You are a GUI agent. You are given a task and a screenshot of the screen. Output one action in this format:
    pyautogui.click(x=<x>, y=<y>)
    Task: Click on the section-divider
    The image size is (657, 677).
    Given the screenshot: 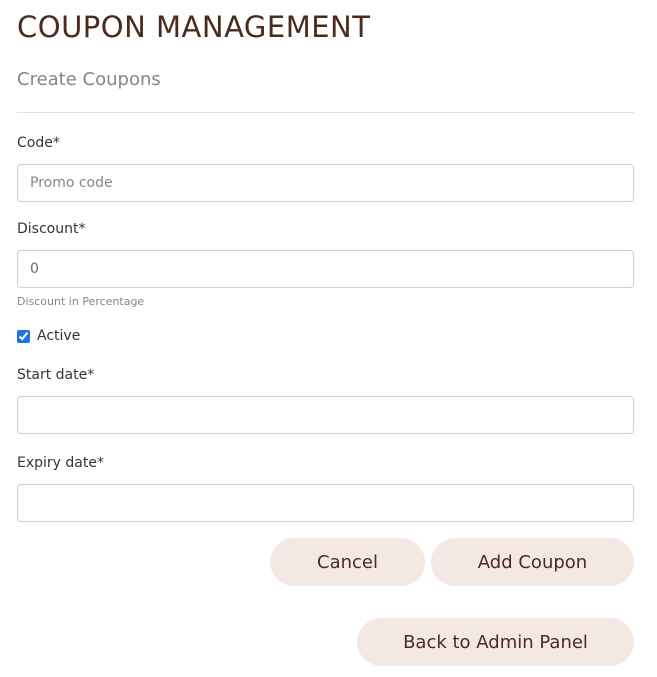 What is the action you would take?
    pyautogui.click(x=325, y=112)
    